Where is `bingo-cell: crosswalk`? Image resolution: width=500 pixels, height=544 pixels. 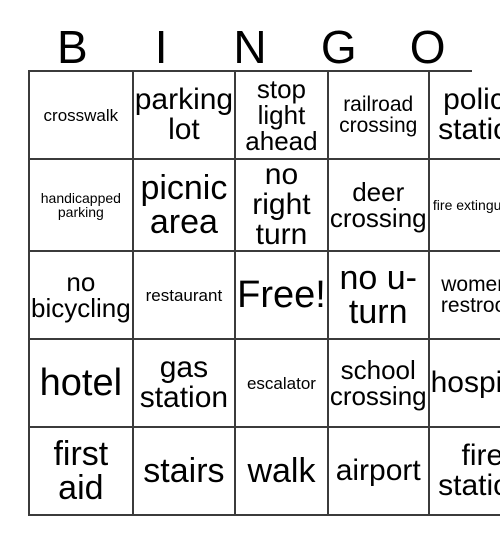 bingo-cell: crosswalk is located at coordinates (82, 116).